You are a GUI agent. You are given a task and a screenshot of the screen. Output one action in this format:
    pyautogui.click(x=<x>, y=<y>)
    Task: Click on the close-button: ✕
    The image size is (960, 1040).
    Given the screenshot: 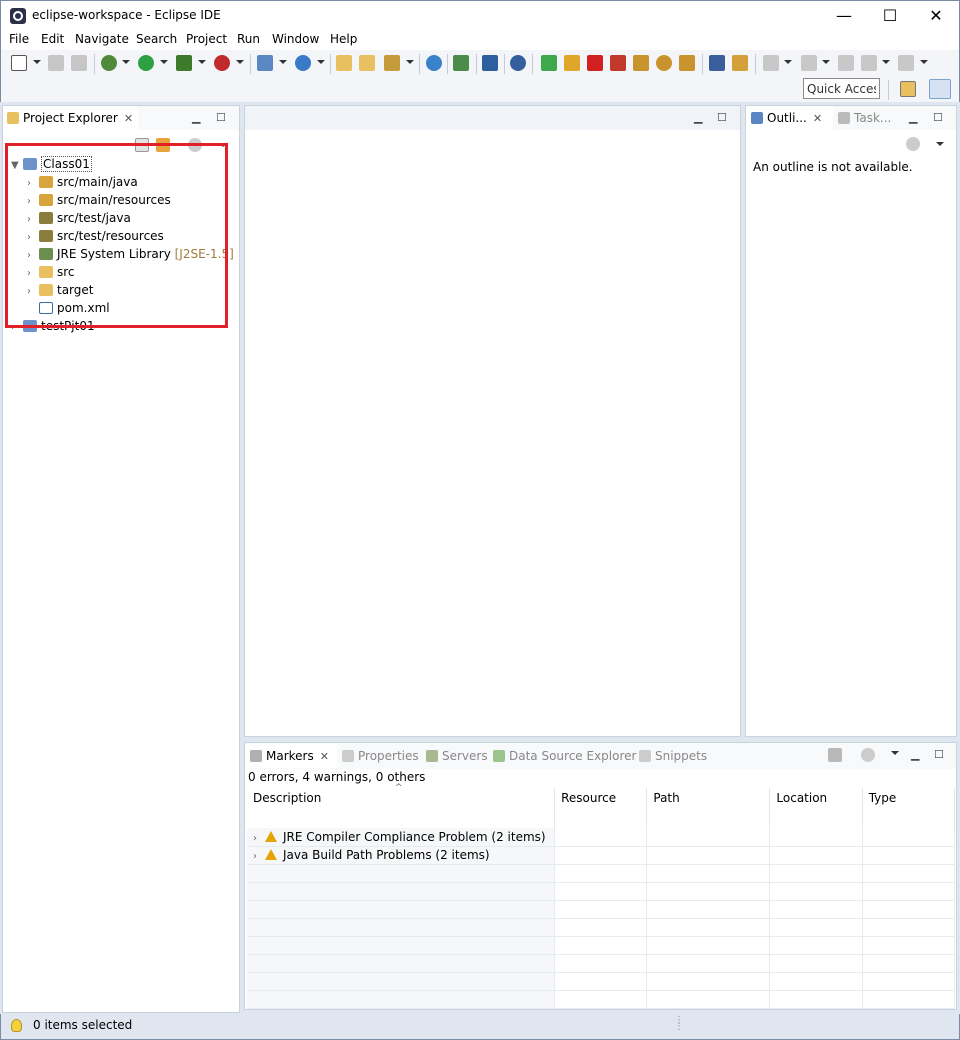 What is the action you would take?
    pyautogui.click(x=936, y=16)
    